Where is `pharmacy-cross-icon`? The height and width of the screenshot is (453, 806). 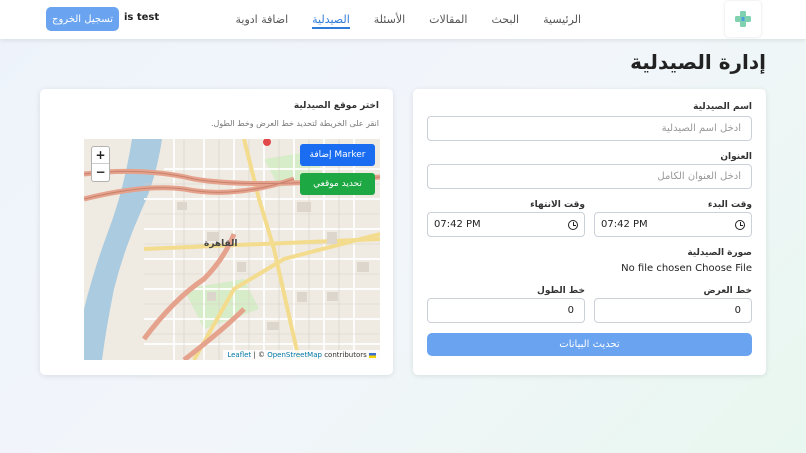
pharmacy-cross-icon is located at coordinates (743, 19).